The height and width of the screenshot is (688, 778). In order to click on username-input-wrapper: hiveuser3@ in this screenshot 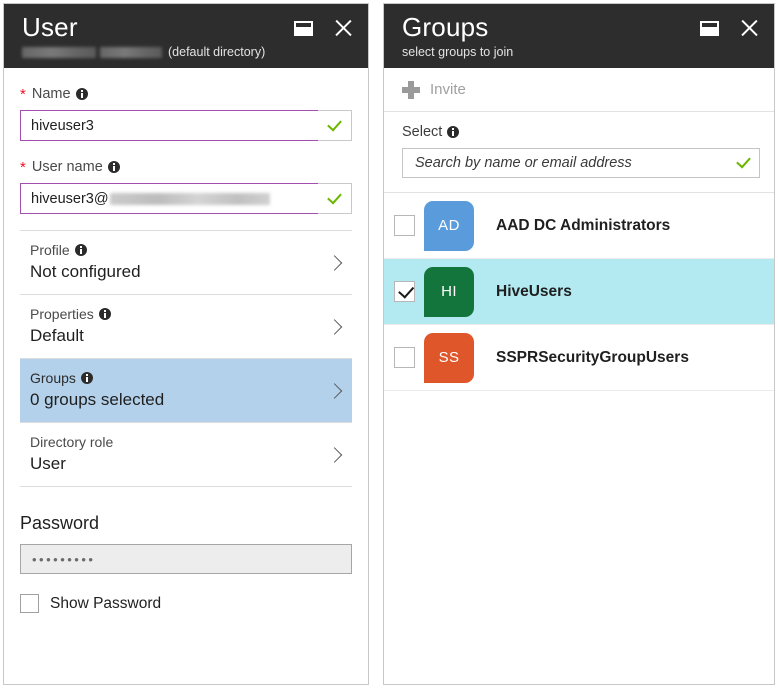, I will do `click(186, 198)`.